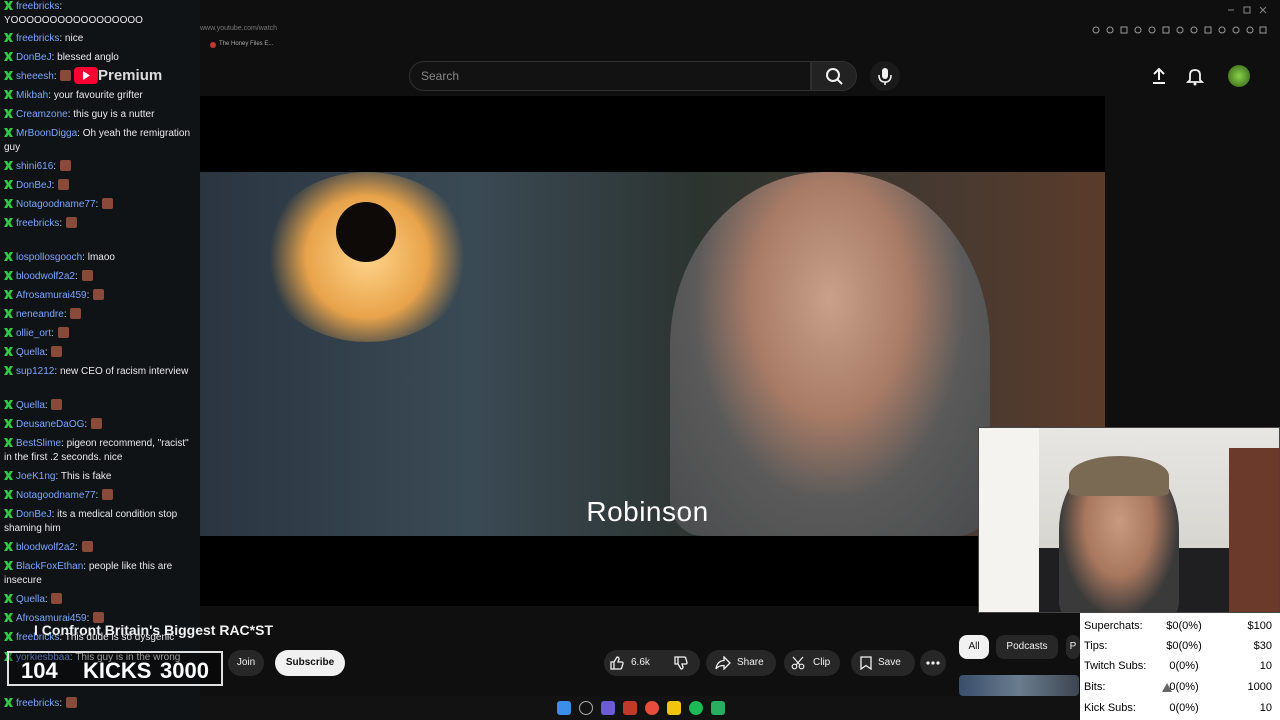  What do you see at coordinates (640, 662) in the screenshot?
I see `like-count: 6.6k` at bounding box center [640, 662].